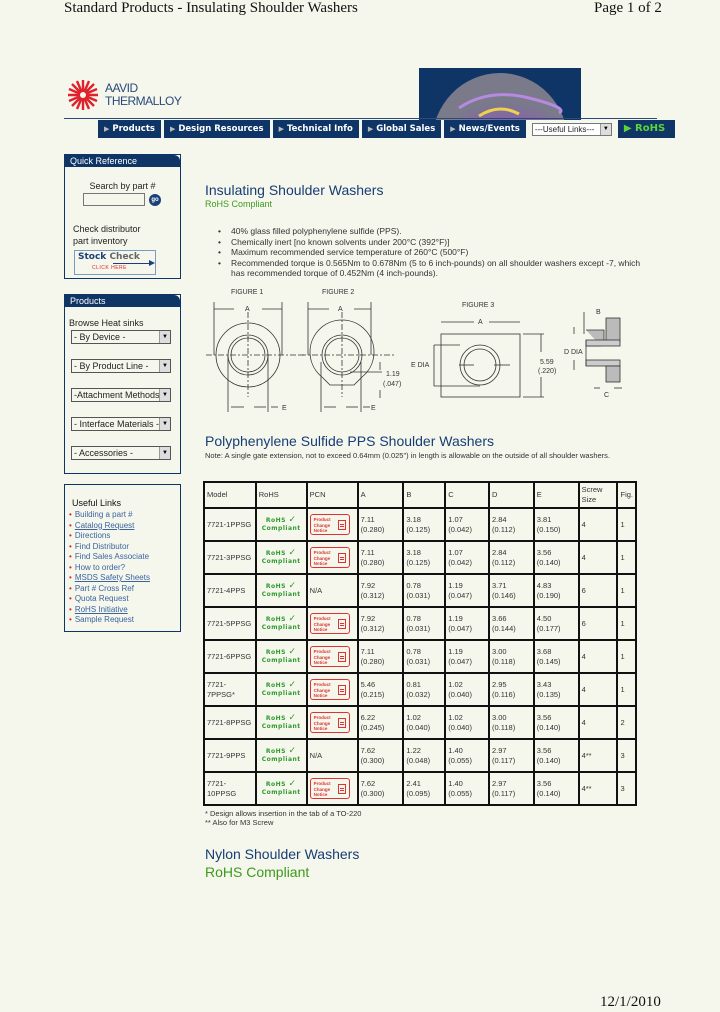 The width and height of the screenshot is (720, 1012). What do you see at coordinates (380, 590) in the screenshot?
I see `cell-a: 7.92 (0.312)` at bounding box center [380, 590].